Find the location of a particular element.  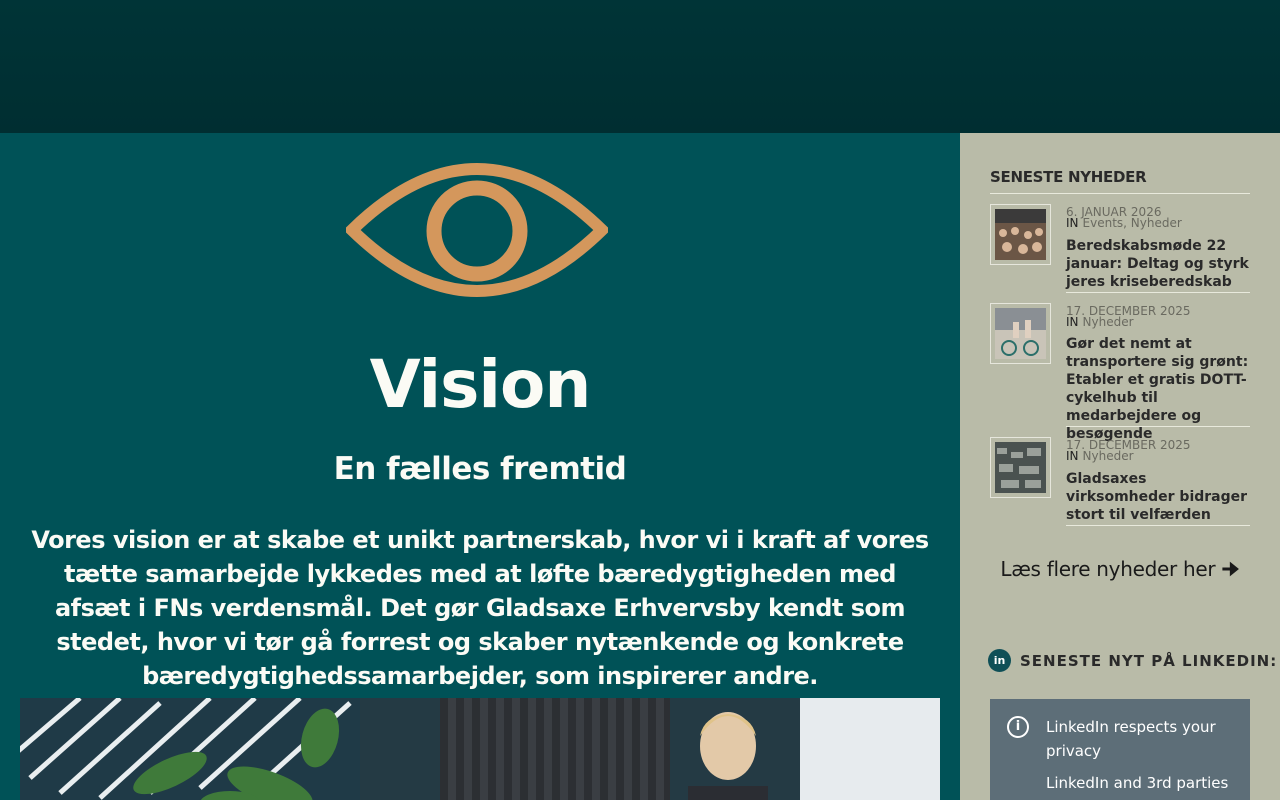

linkedin-icon: in is located at coordinates (999, 660).